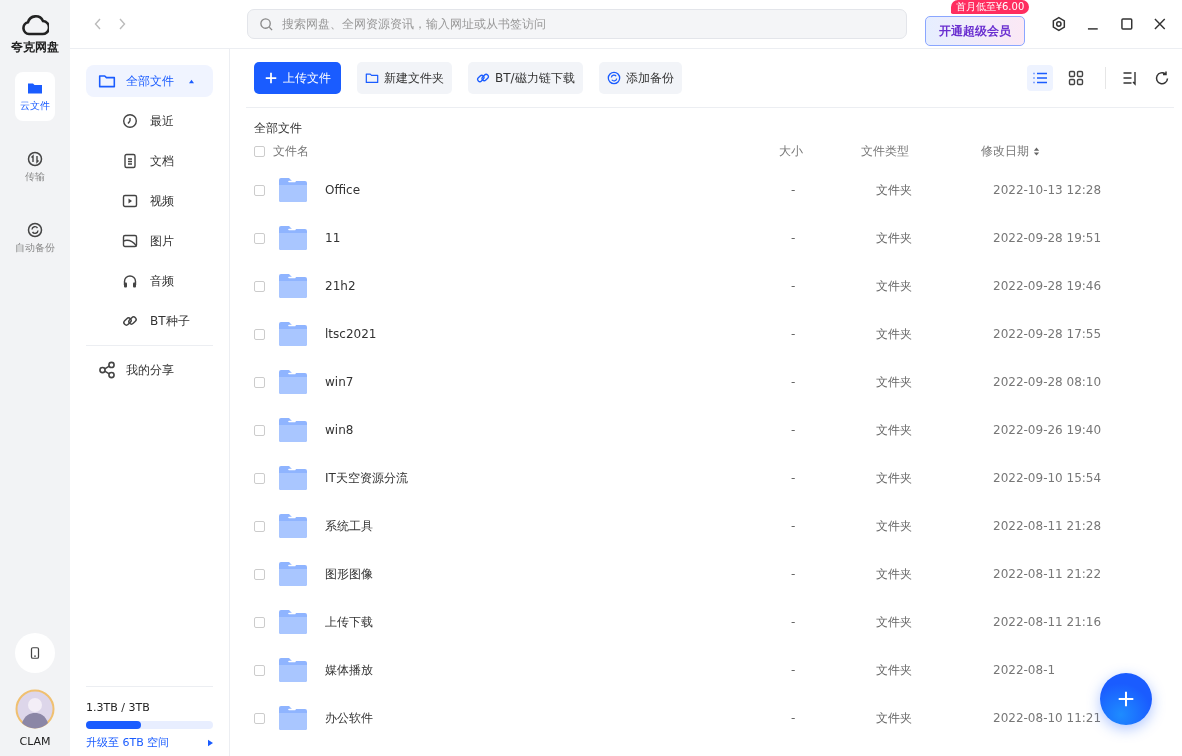 The image size is (1182, 756). I want to click on file-date: 2022-08-1, so click(1024, 670).